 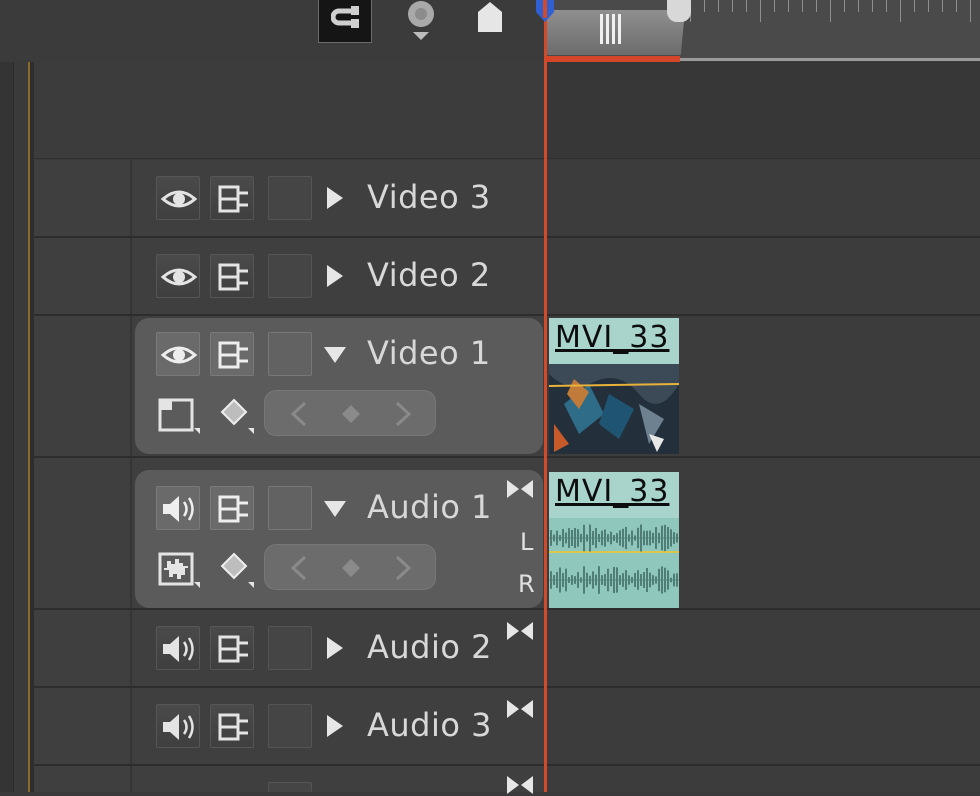 I want to click on track-header-spacer, so click(x=289, y=110).